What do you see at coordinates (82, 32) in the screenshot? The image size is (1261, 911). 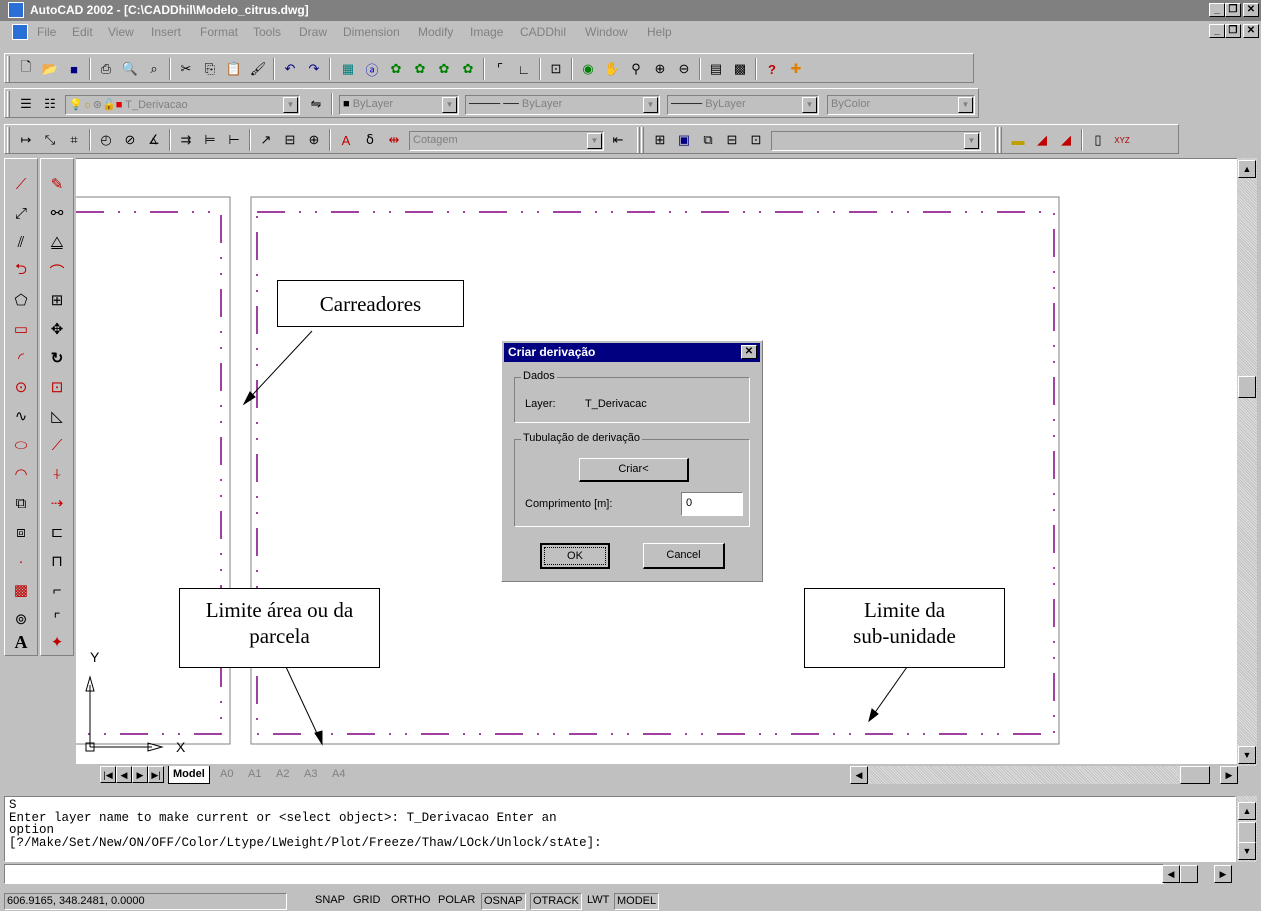 I see `menu-edit: Edit` at bounding box center [82, 32].